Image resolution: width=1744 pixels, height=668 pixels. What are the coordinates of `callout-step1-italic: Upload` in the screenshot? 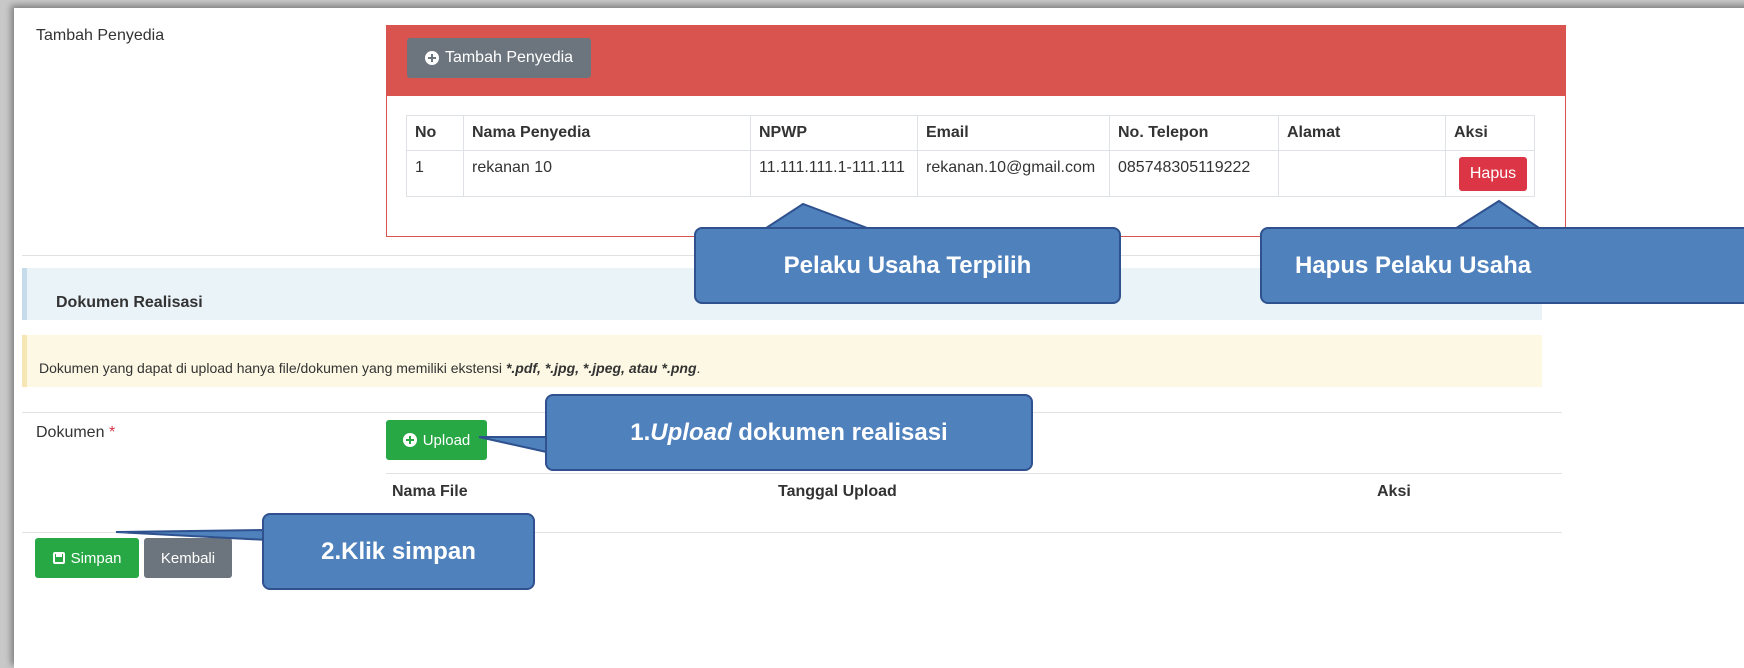 It's located at (691, 432).